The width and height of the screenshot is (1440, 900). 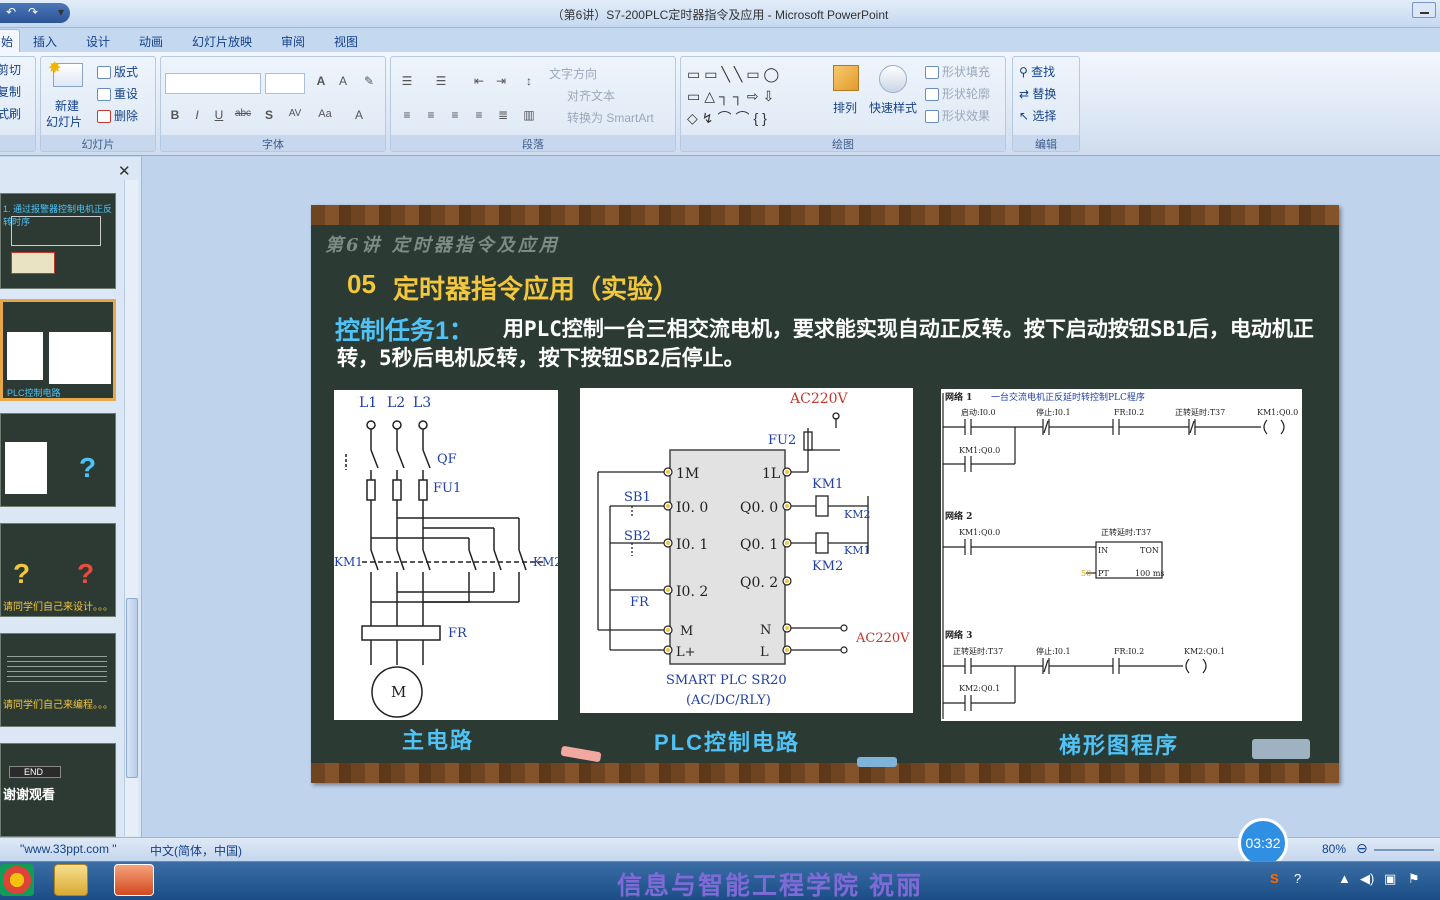 I want to click on distributed-icon: ≣, so click(x=503, y=117).